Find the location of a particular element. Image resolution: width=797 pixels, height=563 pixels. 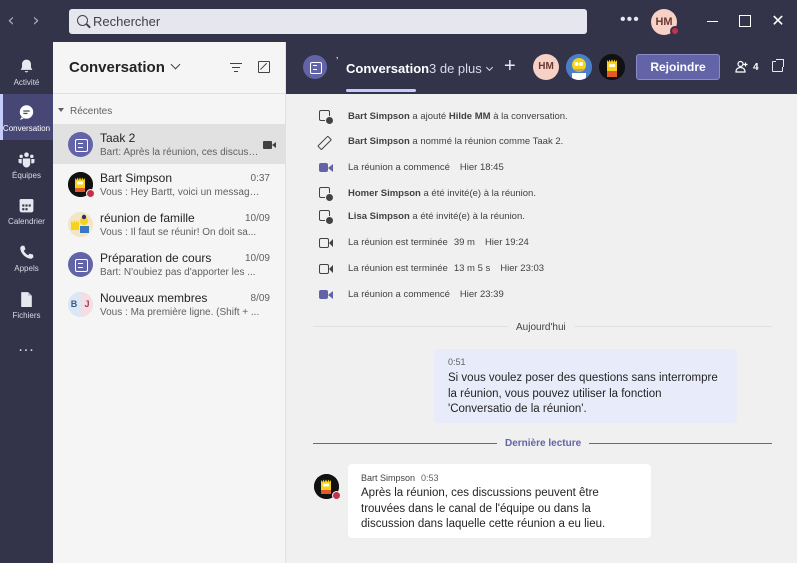

chat-name: Nouveaux membres is located at coordinates (154, 298).